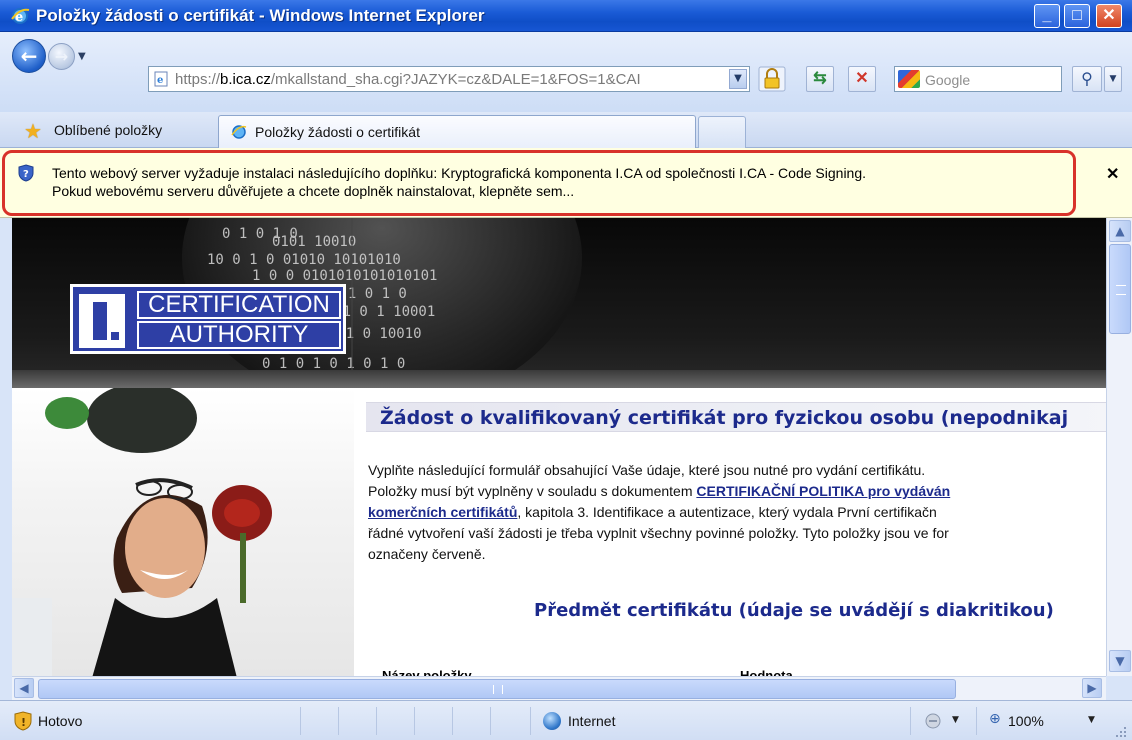  Describe the element at coordinates (344, 276) in the screenshot. I see `svg-text: 1 0 0 0101010101010101` at that location.